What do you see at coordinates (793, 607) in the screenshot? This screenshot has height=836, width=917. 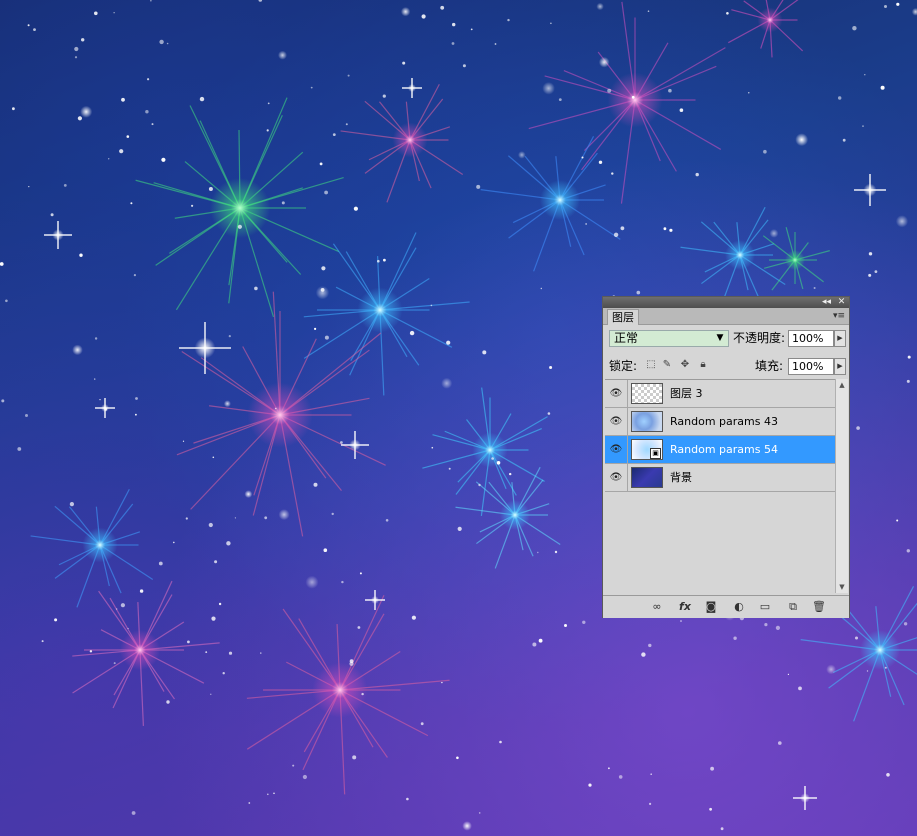 I see `new-layer-icon: ⧉` at bounding box center [793, 607].